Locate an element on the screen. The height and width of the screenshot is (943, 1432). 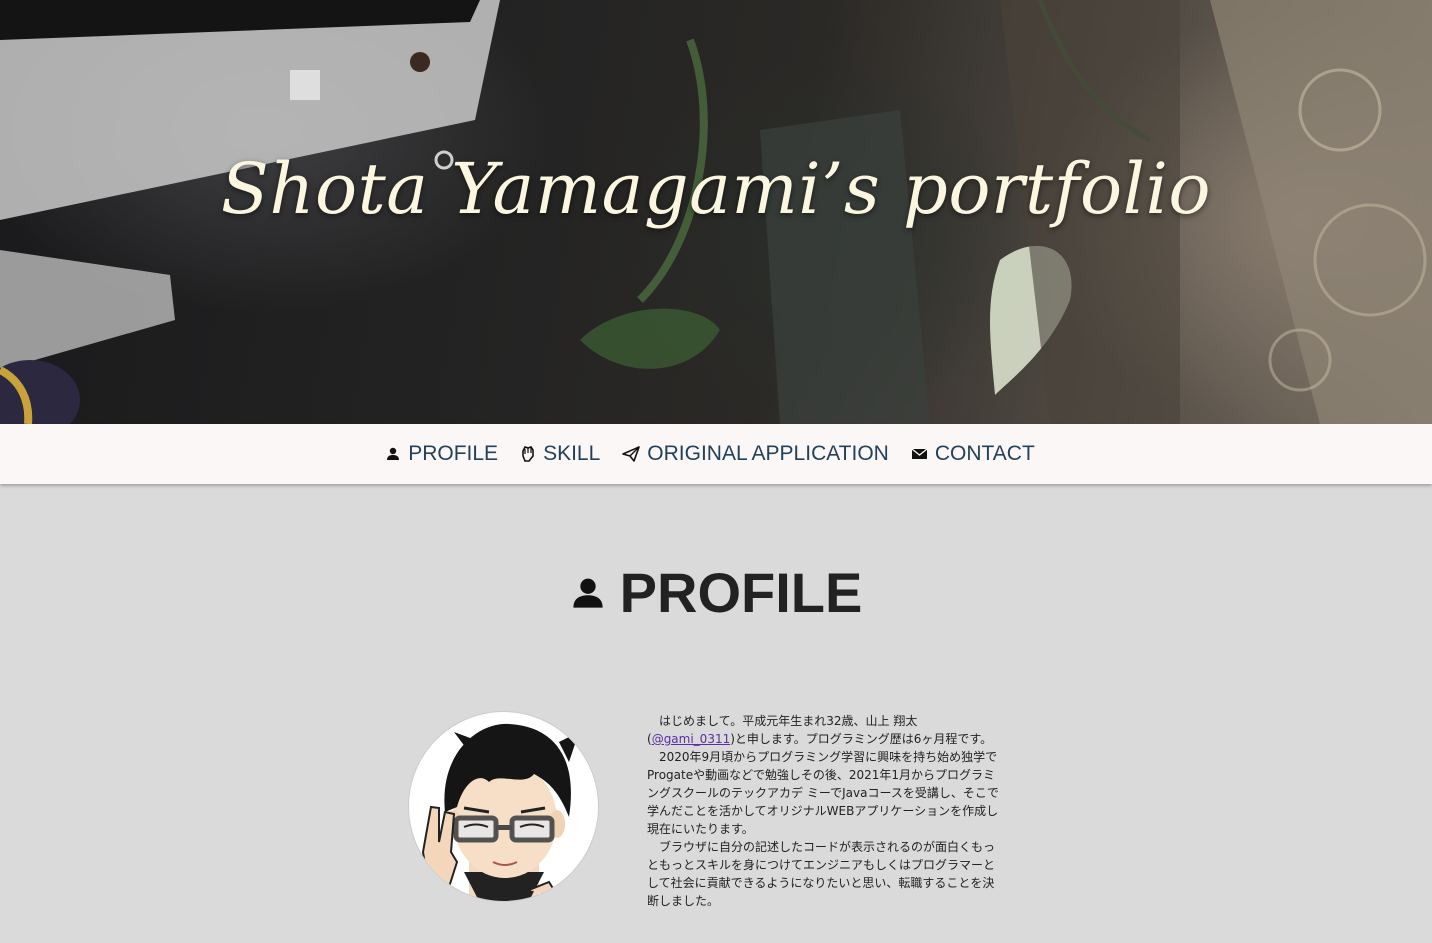
nav-item-label: ORIGINAL APPLICATION is located at coordinates (768, 453).